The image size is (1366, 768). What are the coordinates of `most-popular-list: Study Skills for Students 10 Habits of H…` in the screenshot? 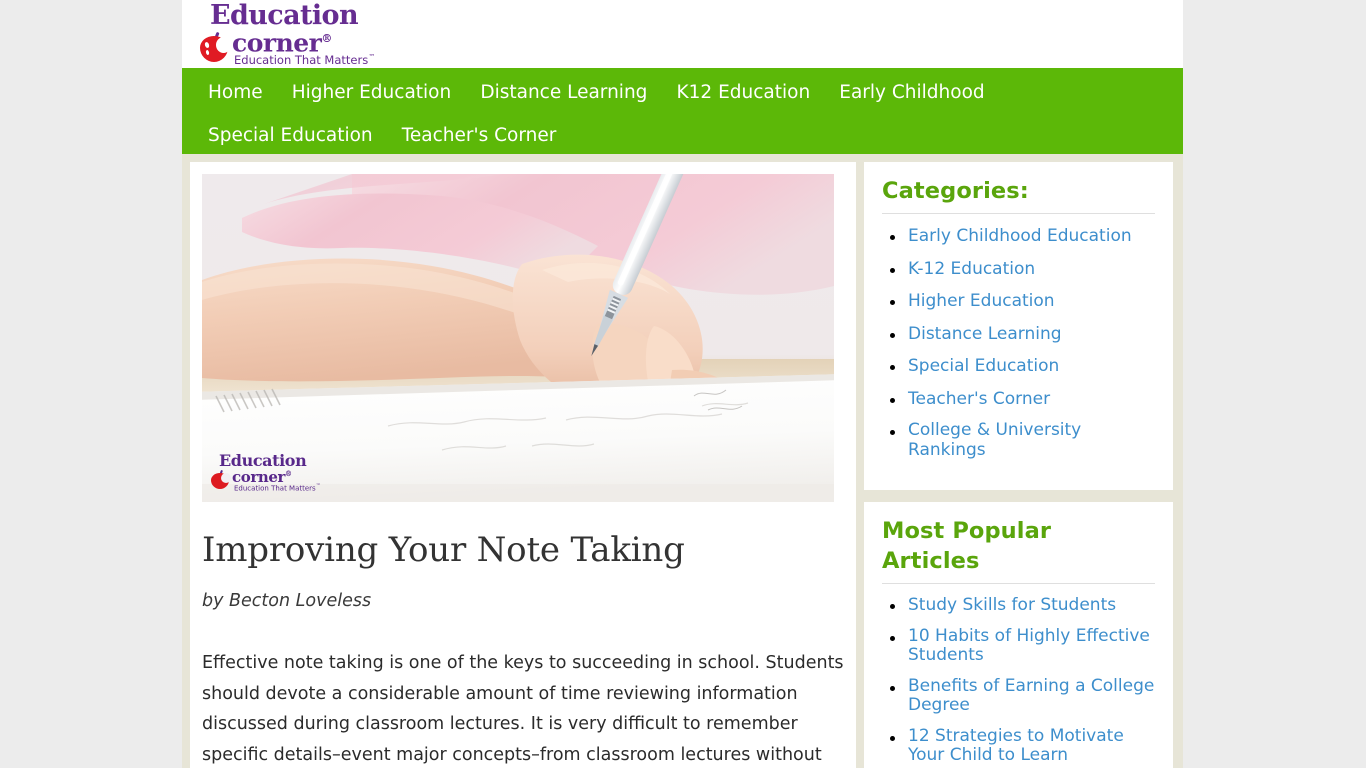 It's located at (1018, 681).